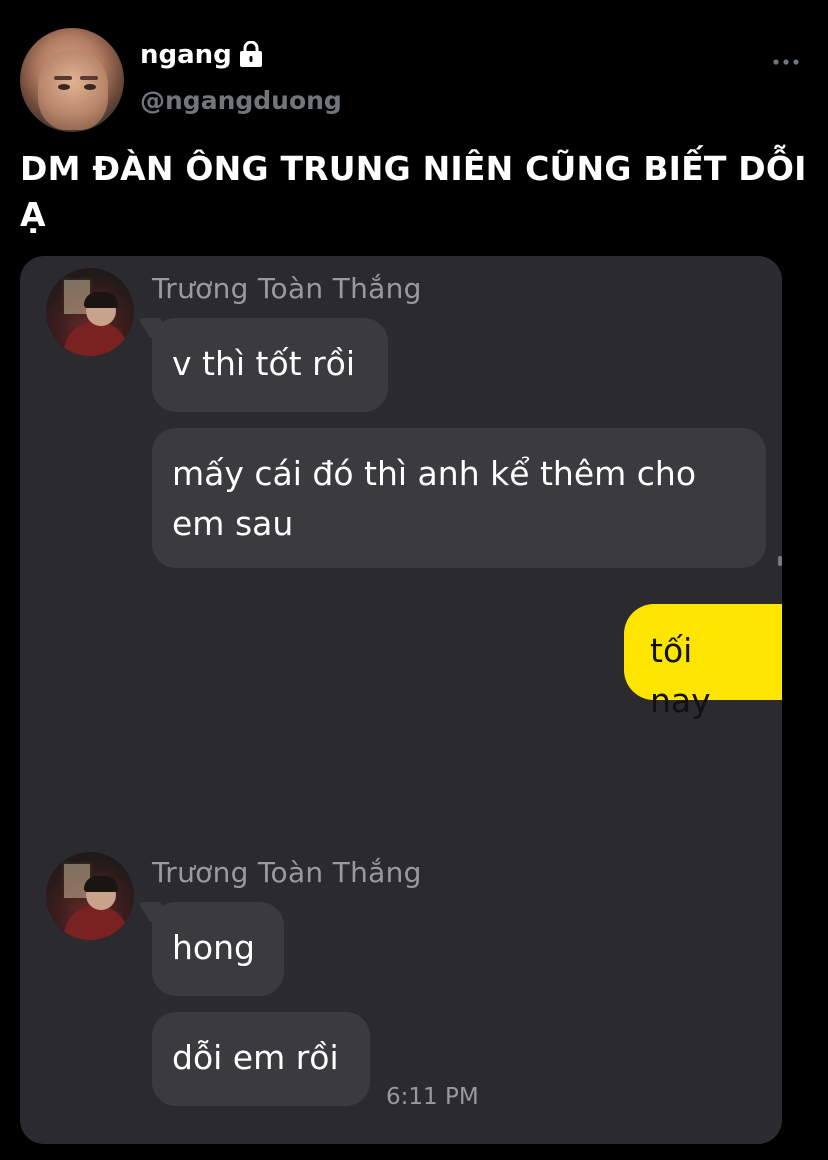  What do you see at coordinates (434, 498) in the screenshot?
I see `message-text: mấy cái đó thì anh kể thêm cho em sau` at bounding box center [434, 498].